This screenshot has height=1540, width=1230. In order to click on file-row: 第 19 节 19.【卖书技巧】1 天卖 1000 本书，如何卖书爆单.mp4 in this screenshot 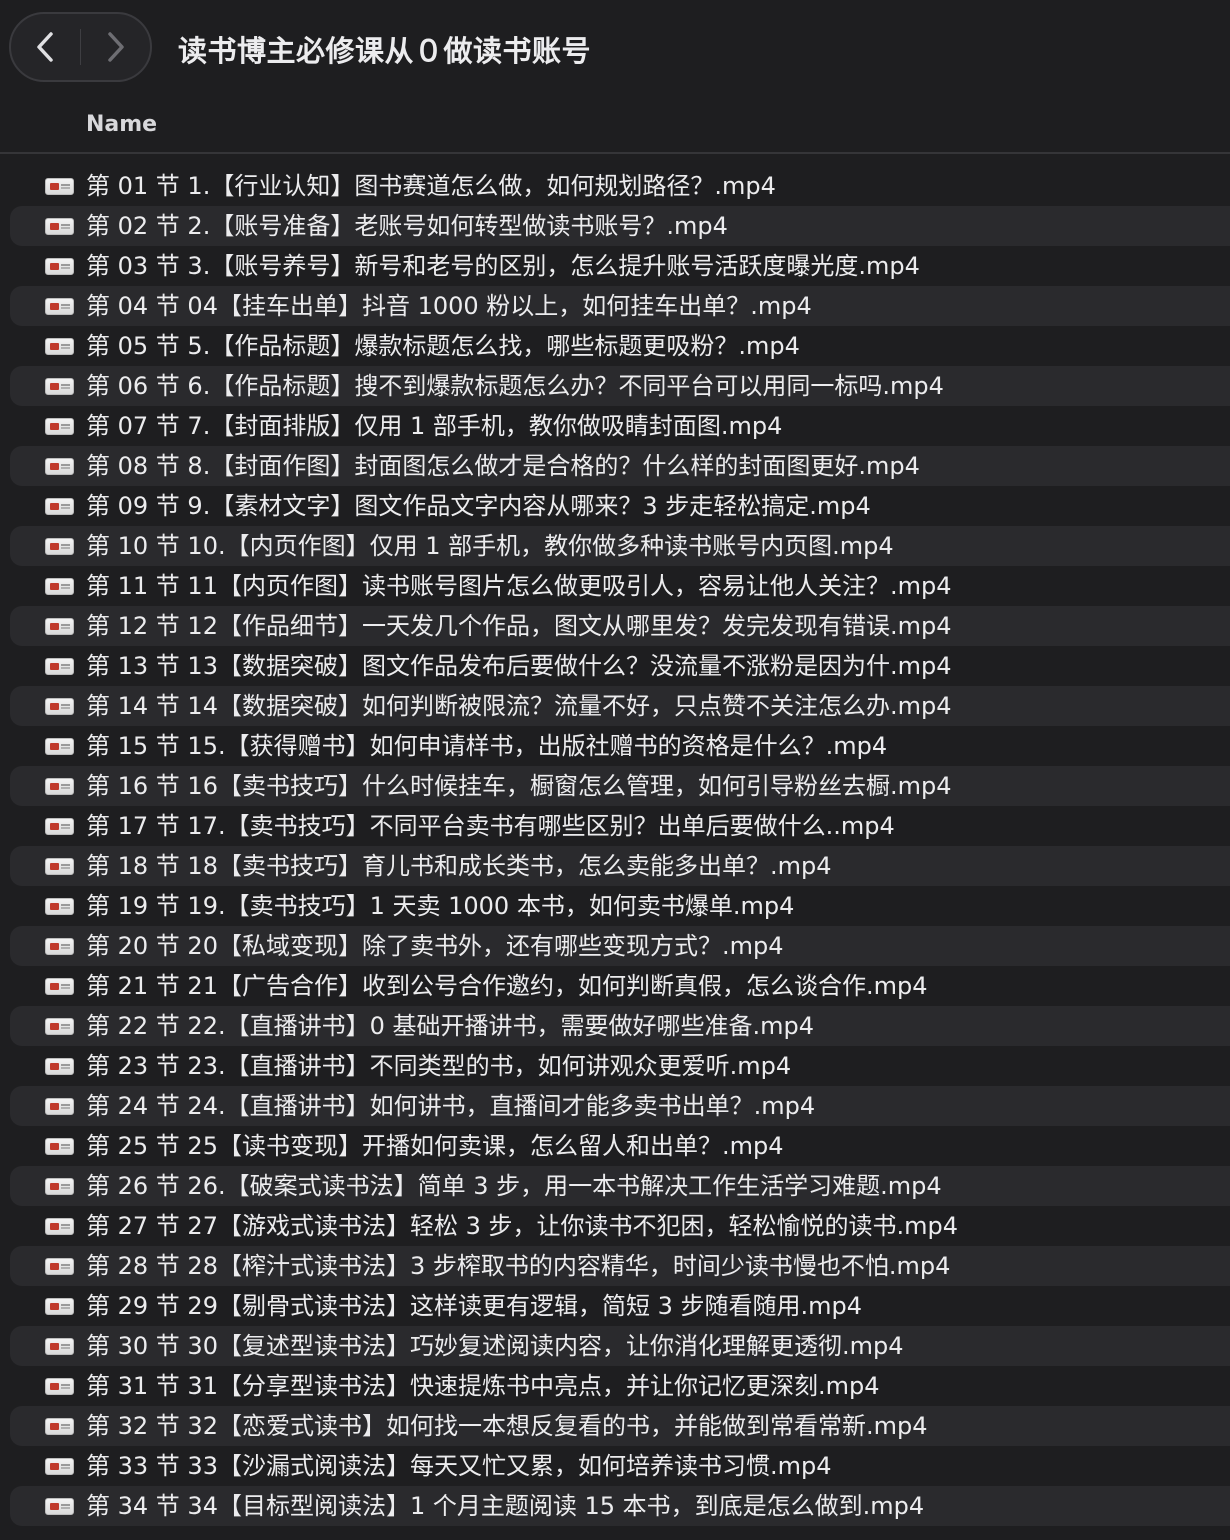, I will do `click(615, 906)`.